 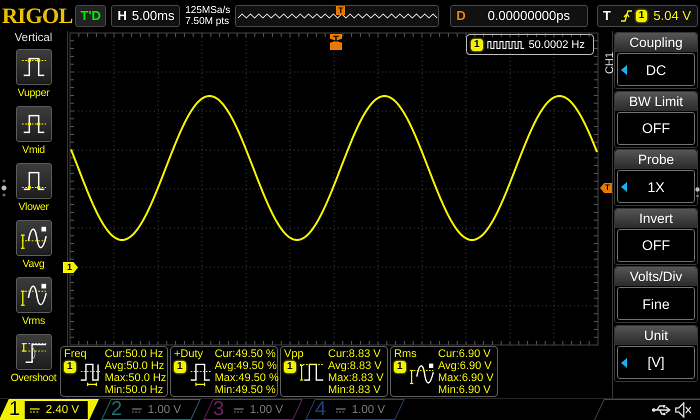 I want to click on menu-value-button: 1X, so click(x=656, y=186).